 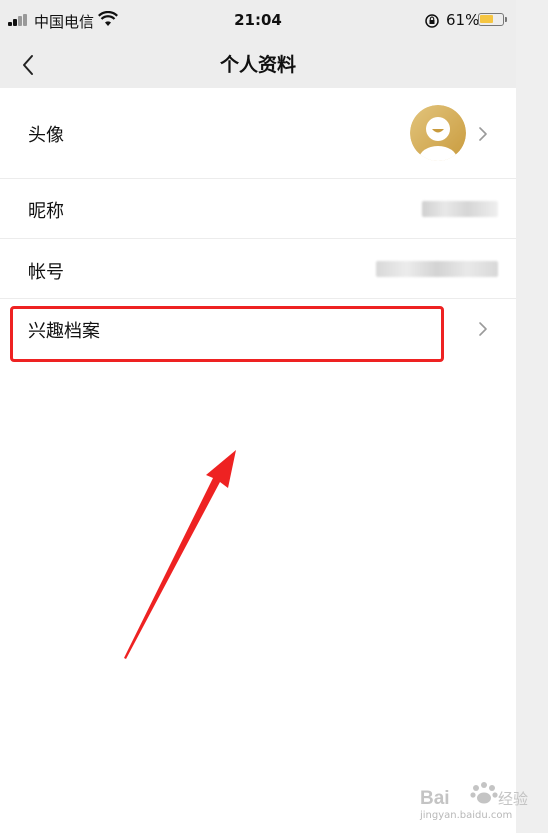 What do you see at coordinates (463, 20) in the screenshot?
I see `battery-percent: 61%` at bounding box center [463, 20].